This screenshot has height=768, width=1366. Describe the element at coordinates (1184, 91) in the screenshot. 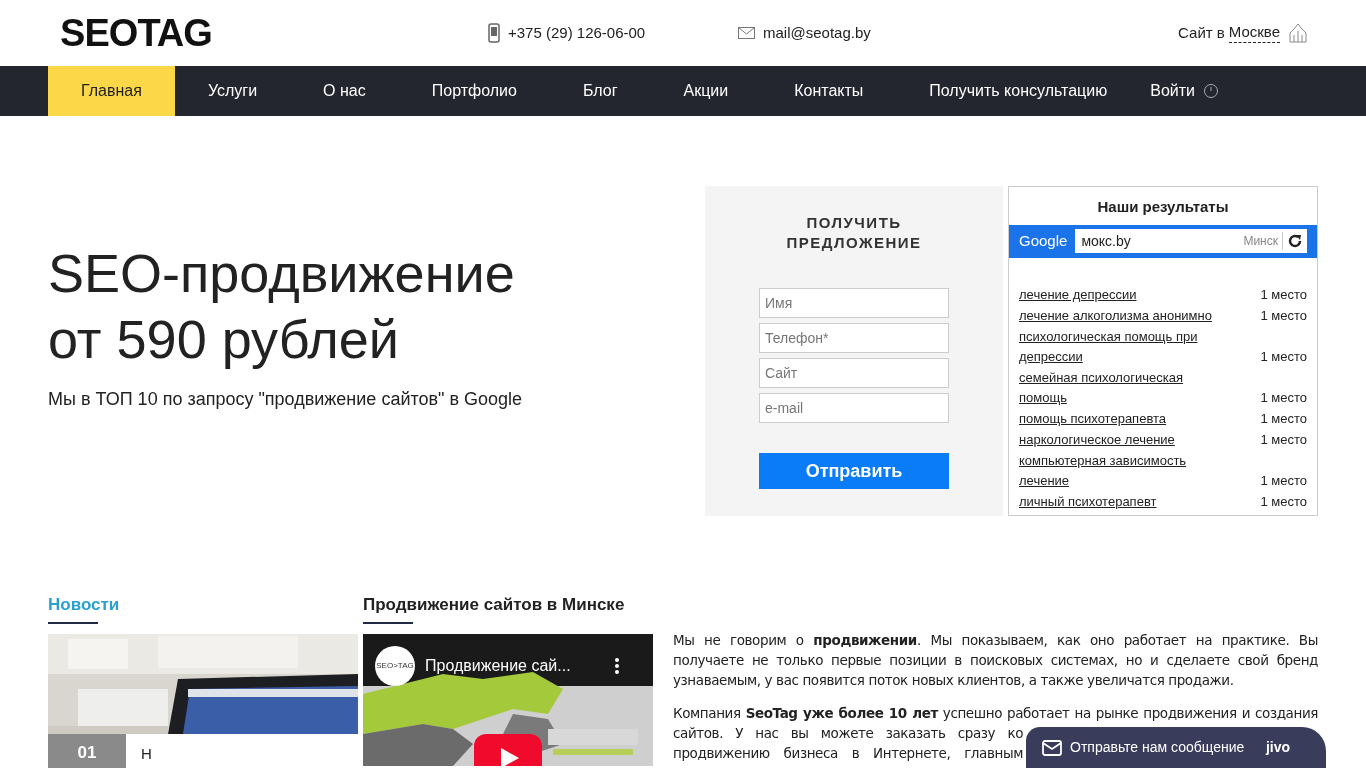

I see `login-button: Войти` at that location.